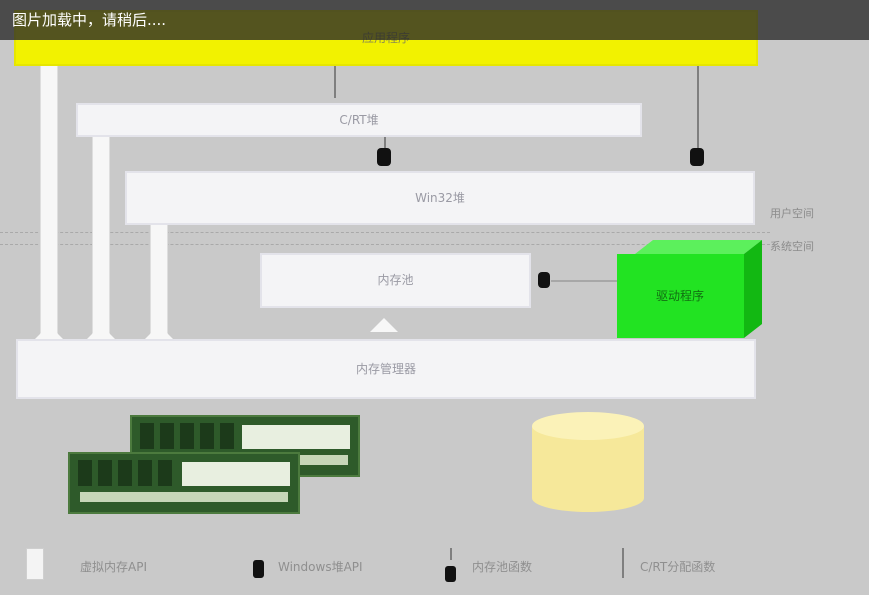 Image resolution: width=869 pixels, height=595 pixels. I want to click on heap-call-line, so click(698, 109).